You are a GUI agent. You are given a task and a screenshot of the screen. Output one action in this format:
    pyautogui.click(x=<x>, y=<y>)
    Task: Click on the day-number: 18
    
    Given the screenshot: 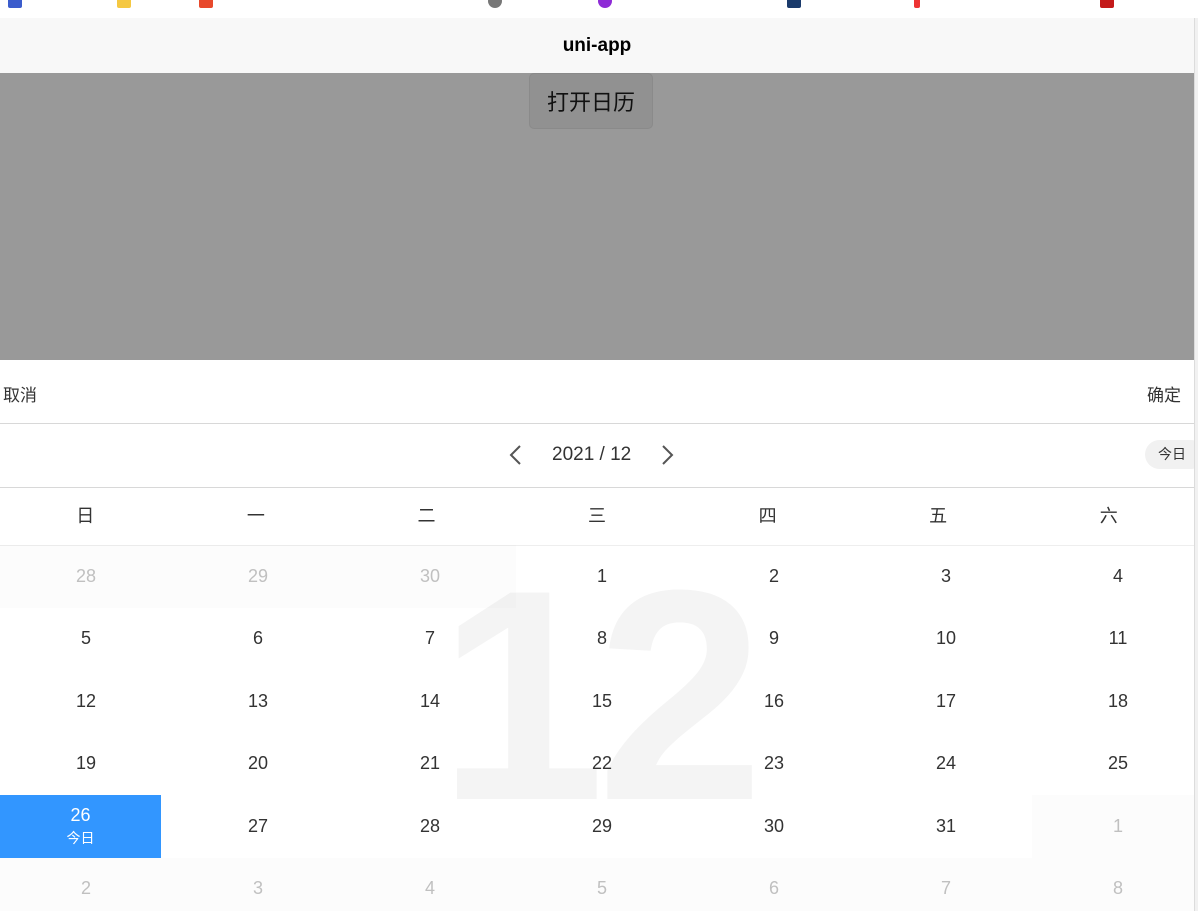 What is the action you would take?
    pyautogui.click(x=1118, y=700)
    